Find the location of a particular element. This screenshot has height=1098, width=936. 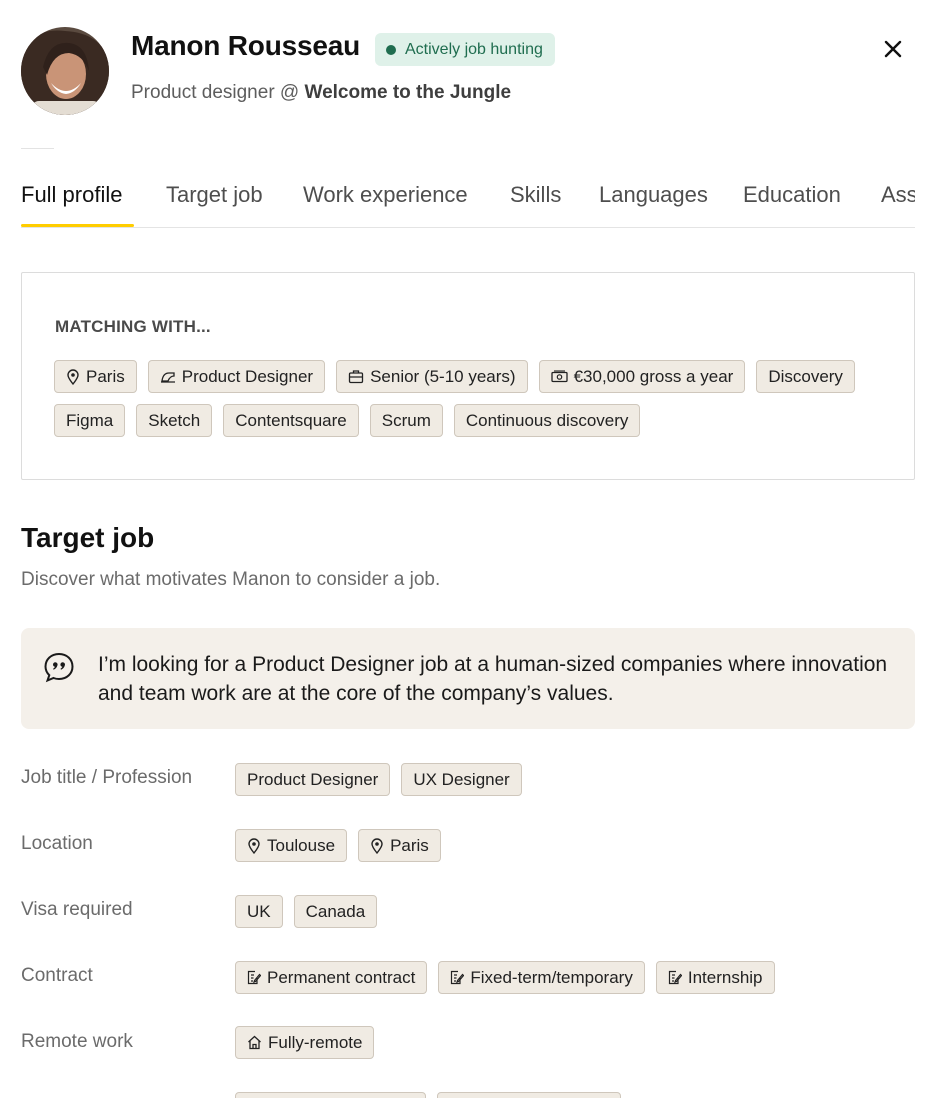

row-label-visa: Visa required is located at coordinates (77, 909).